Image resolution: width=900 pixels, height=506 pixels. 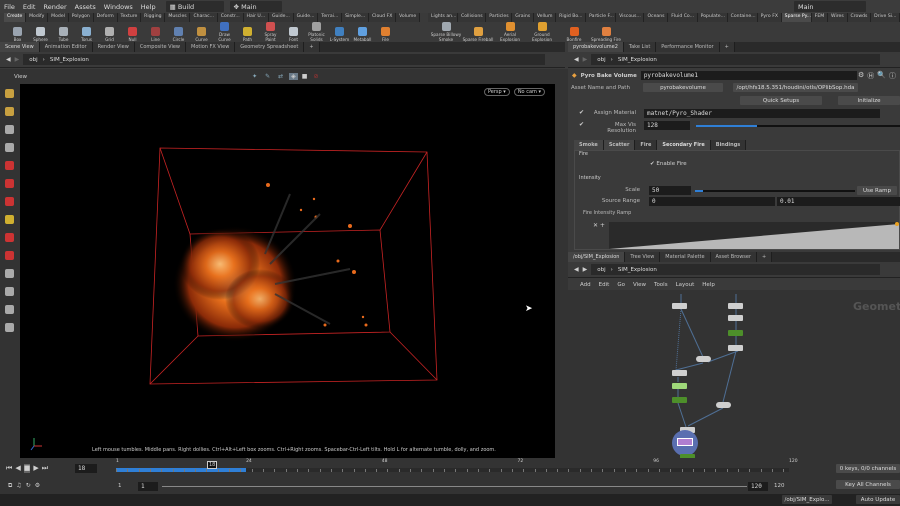 I want to click on enable-fire-checkbox: ✔ Enable Fire, so click(x=668, y=164).